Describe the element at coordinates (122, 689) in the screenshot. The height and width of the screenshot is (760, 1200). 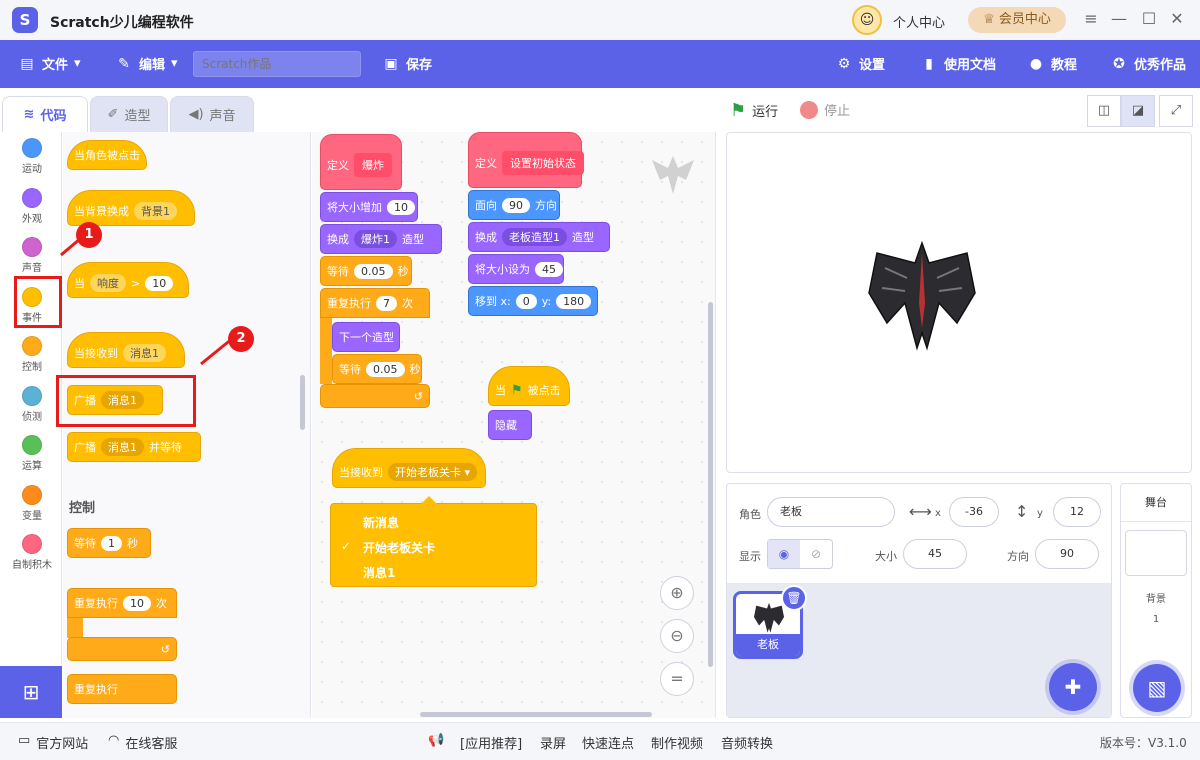
I see `block-forever: 重复执行` at that location.